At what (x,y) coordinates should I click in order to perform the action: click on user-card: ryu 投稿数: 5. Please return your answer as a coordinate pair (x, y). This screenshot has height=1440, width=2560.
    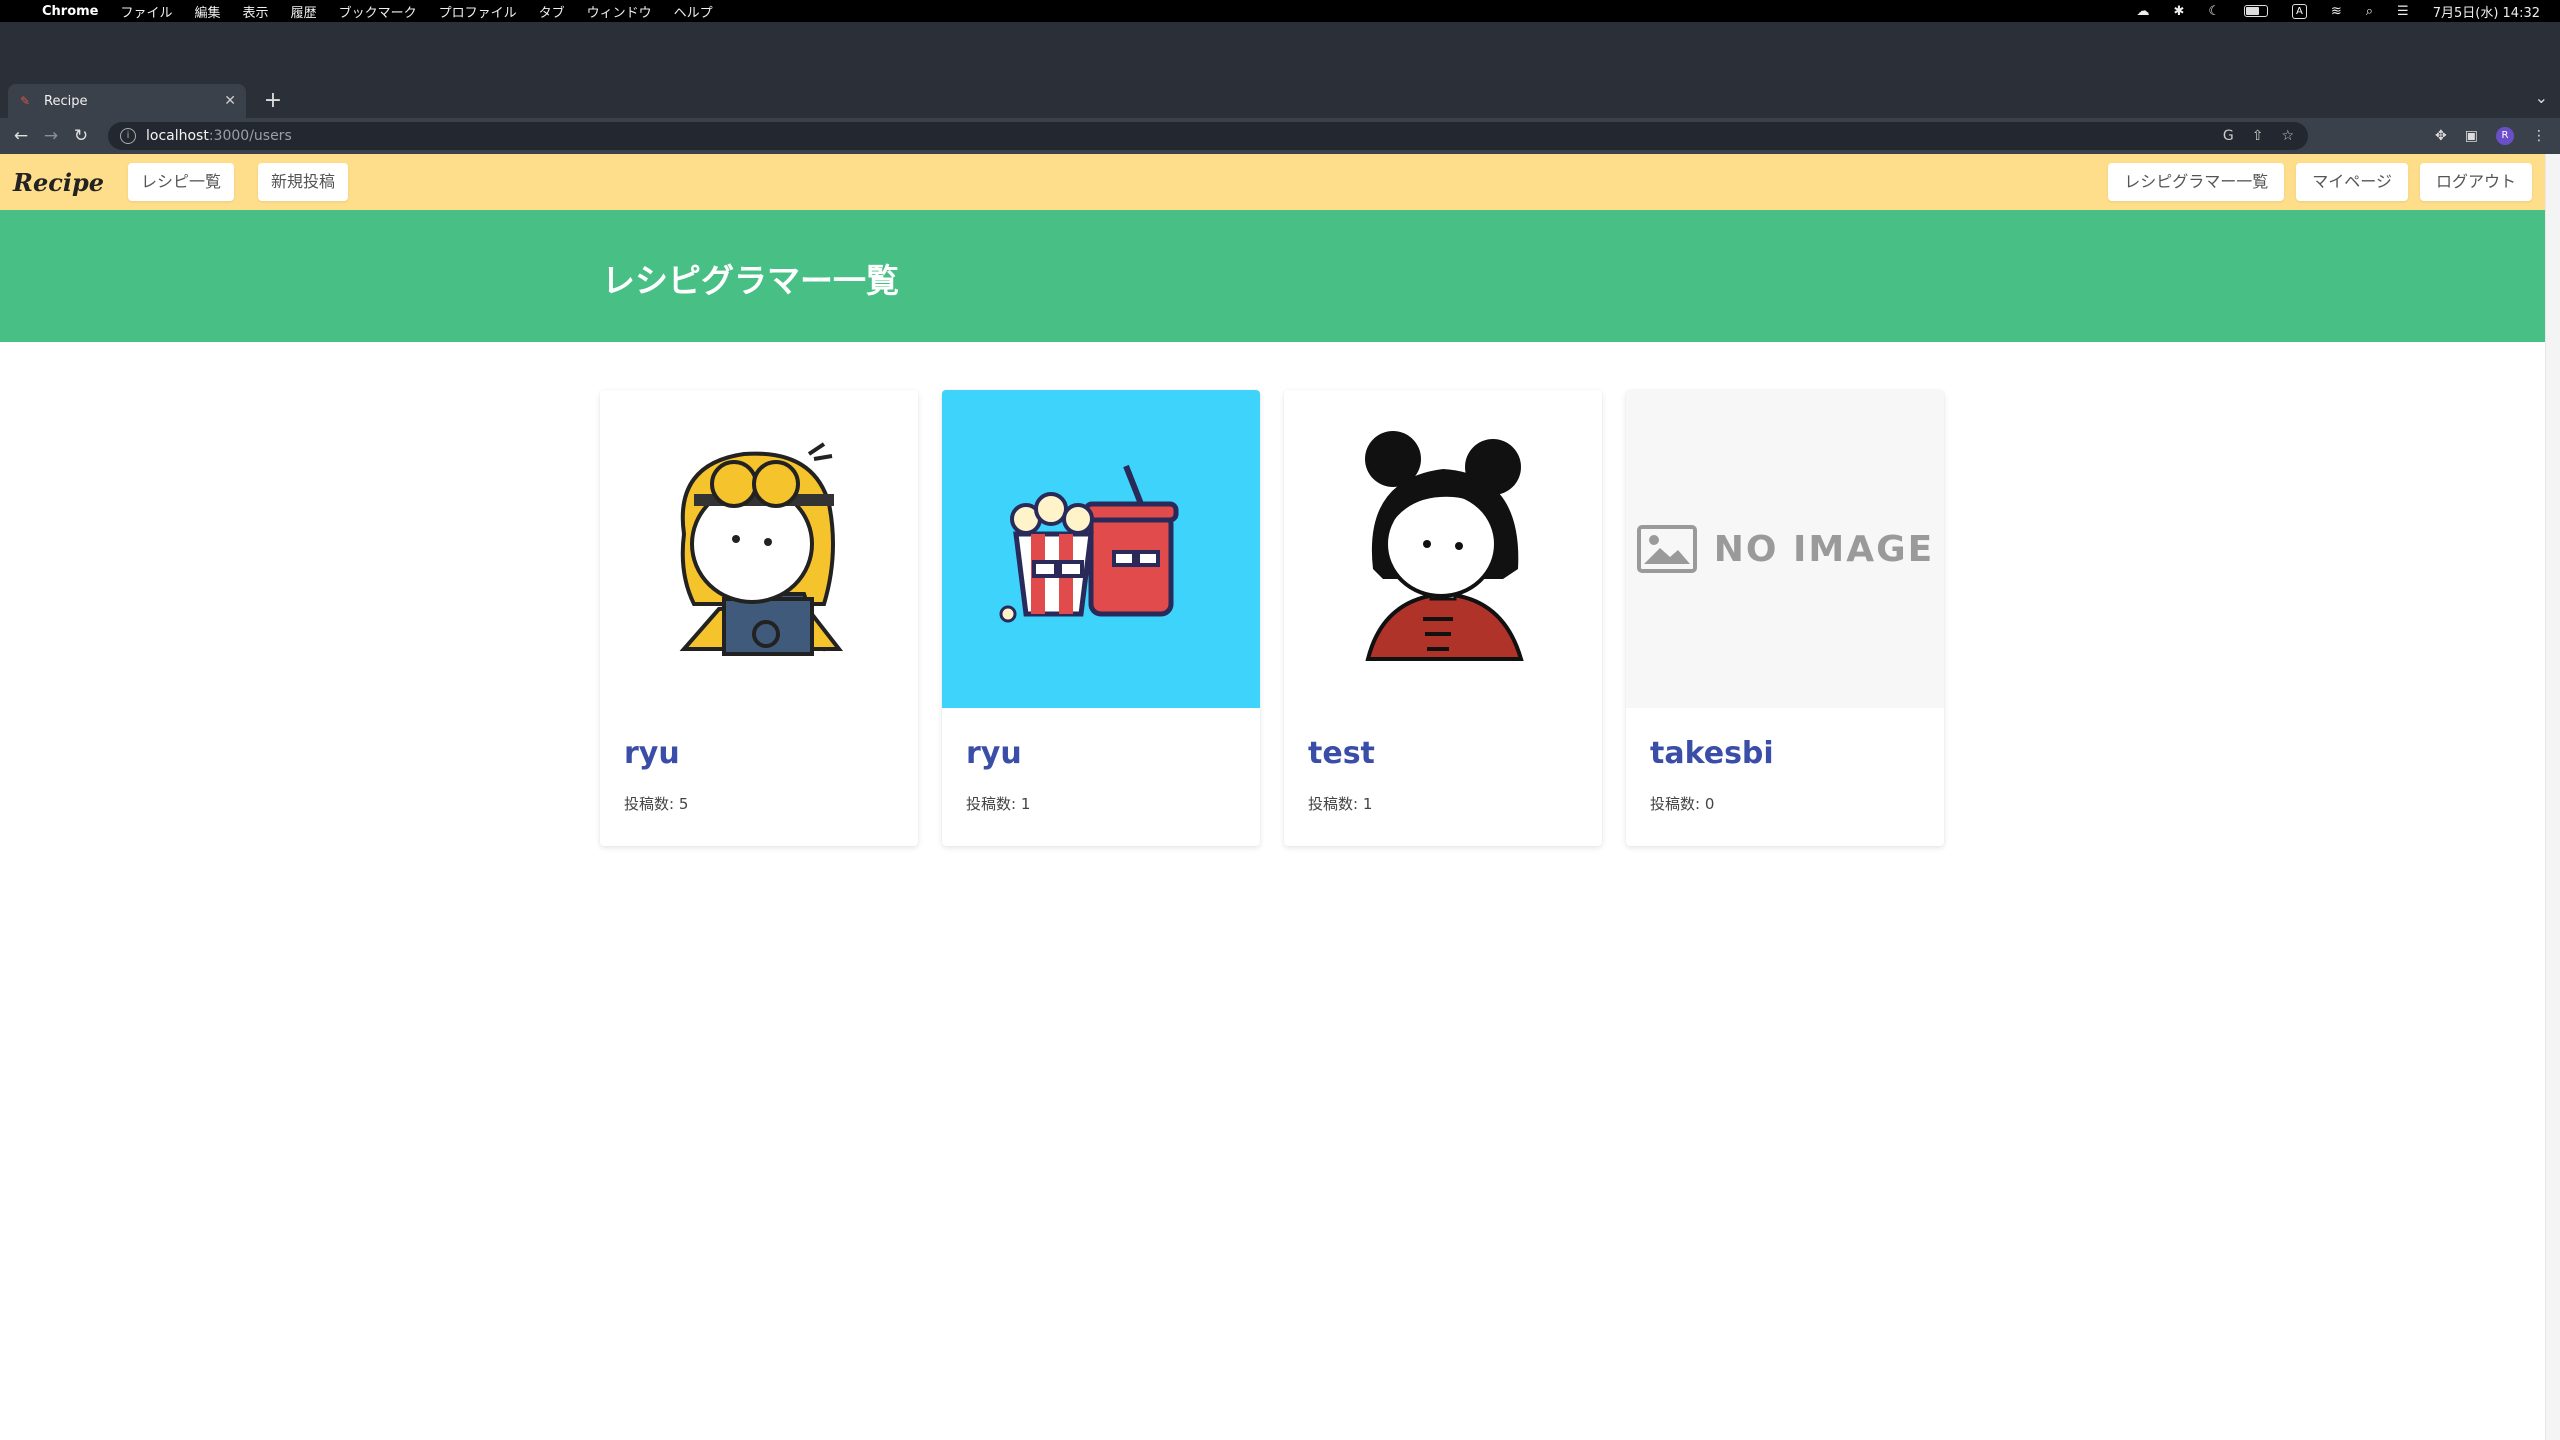
    Looking at the image, I should click on (759, 618).